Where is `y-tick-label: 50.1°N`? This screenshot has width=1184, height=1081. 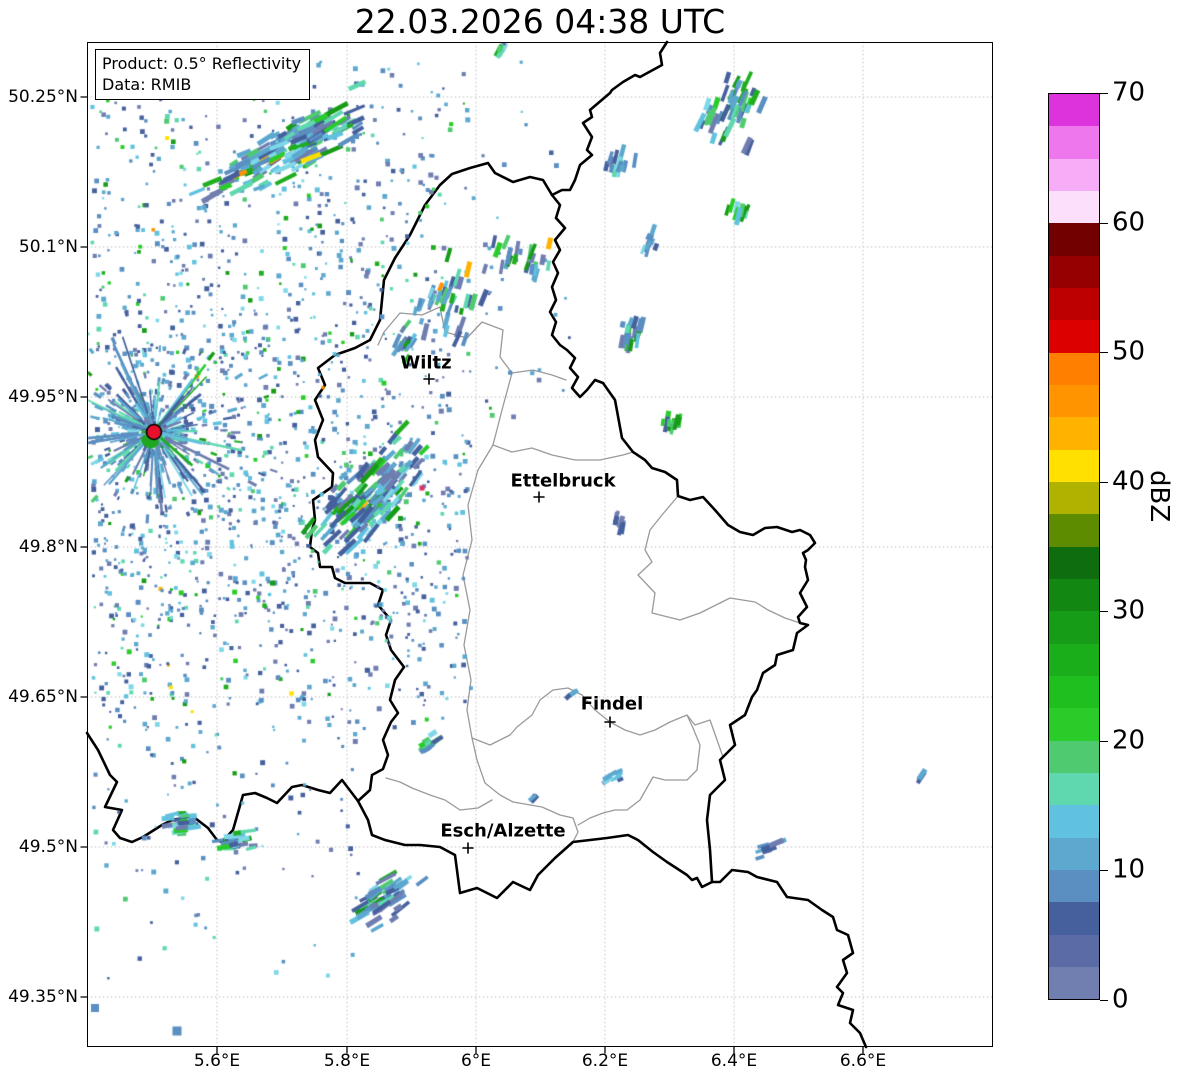 y-tick-label: 50.1°N is located at coordinates (48, 247).